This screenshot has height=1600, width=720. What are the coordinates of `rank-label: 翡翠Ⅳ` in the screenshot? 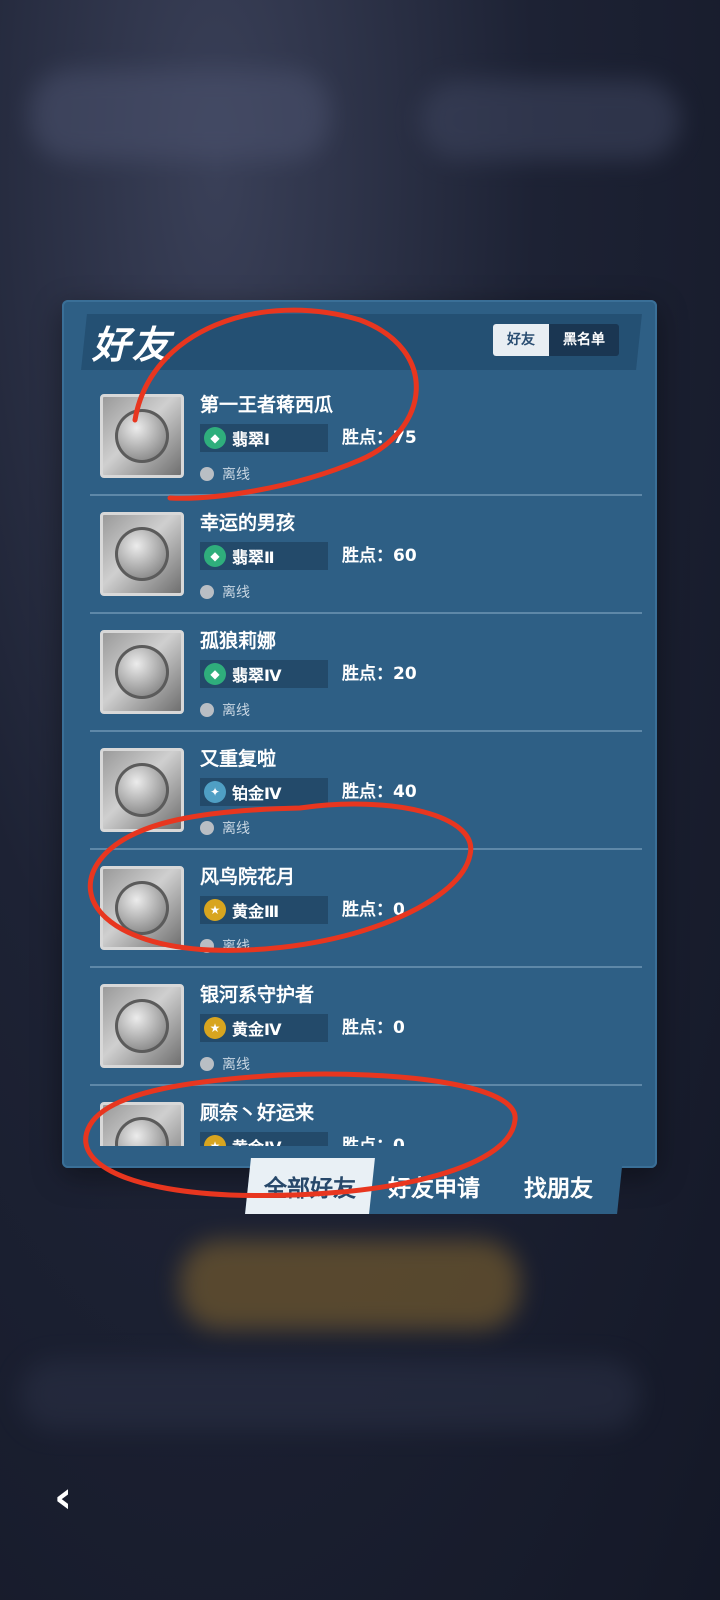 It's located at (257, 675).